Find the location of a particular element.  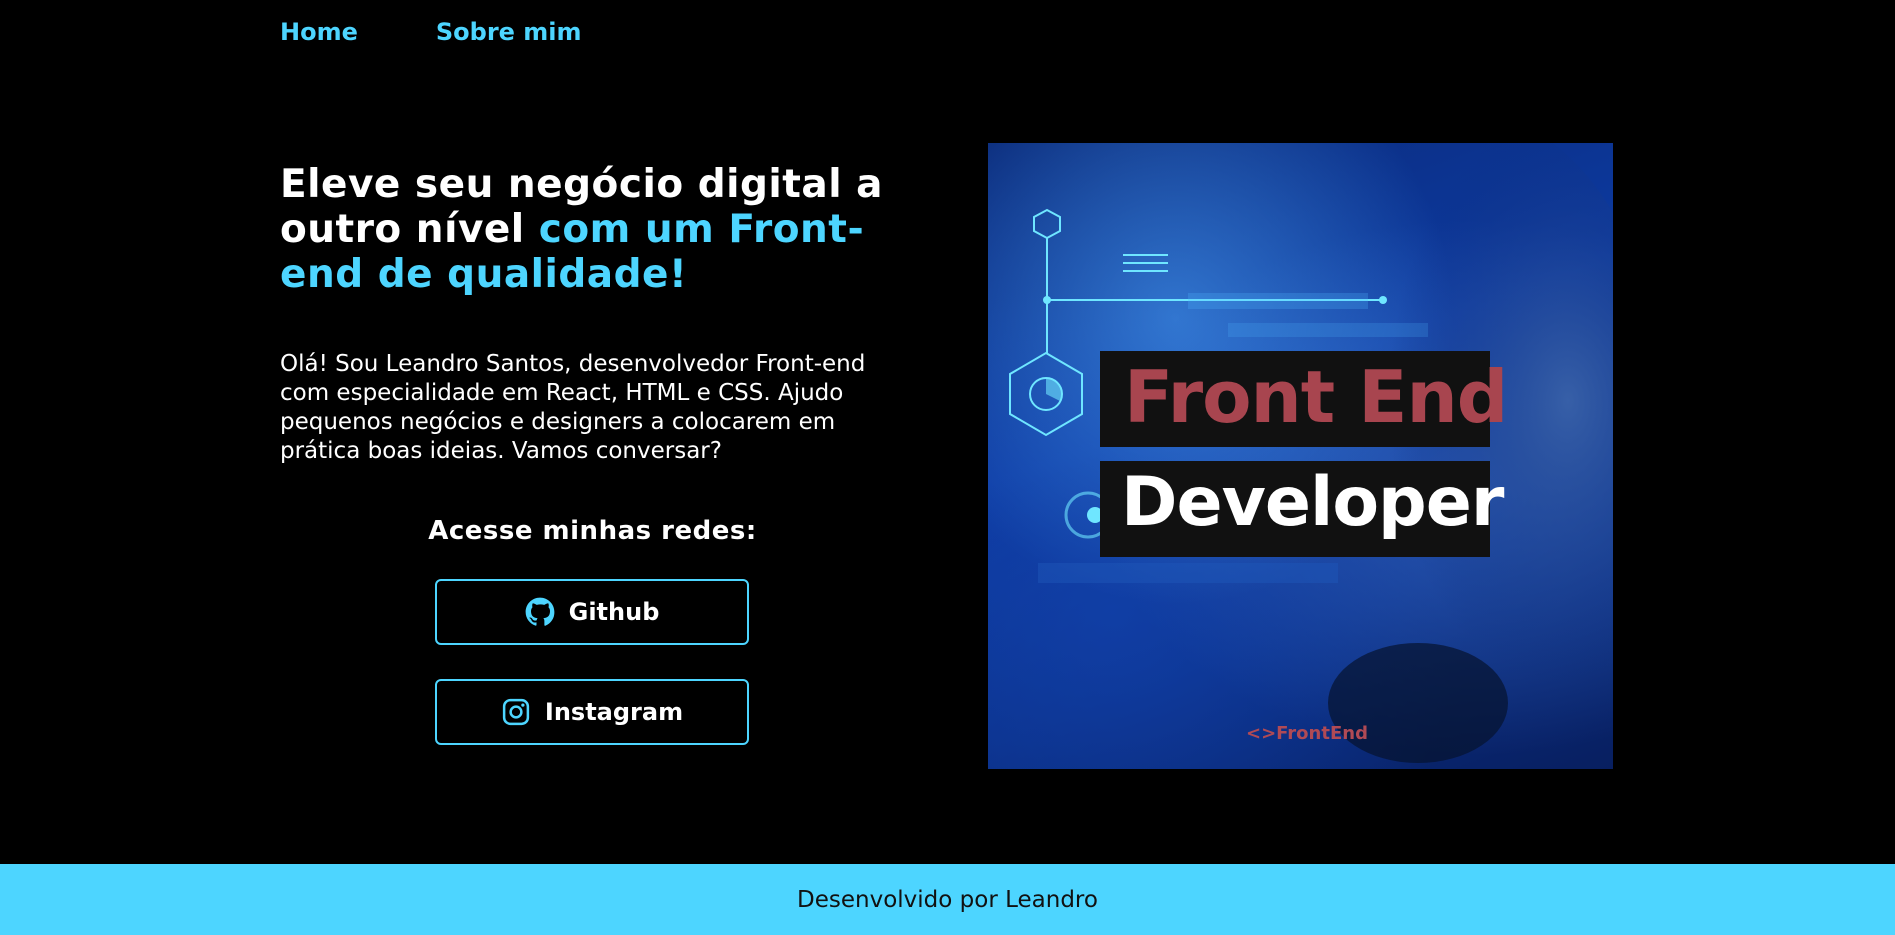

footer-text: Desenvolvido por Leandro is located at coordinates (947, 899).